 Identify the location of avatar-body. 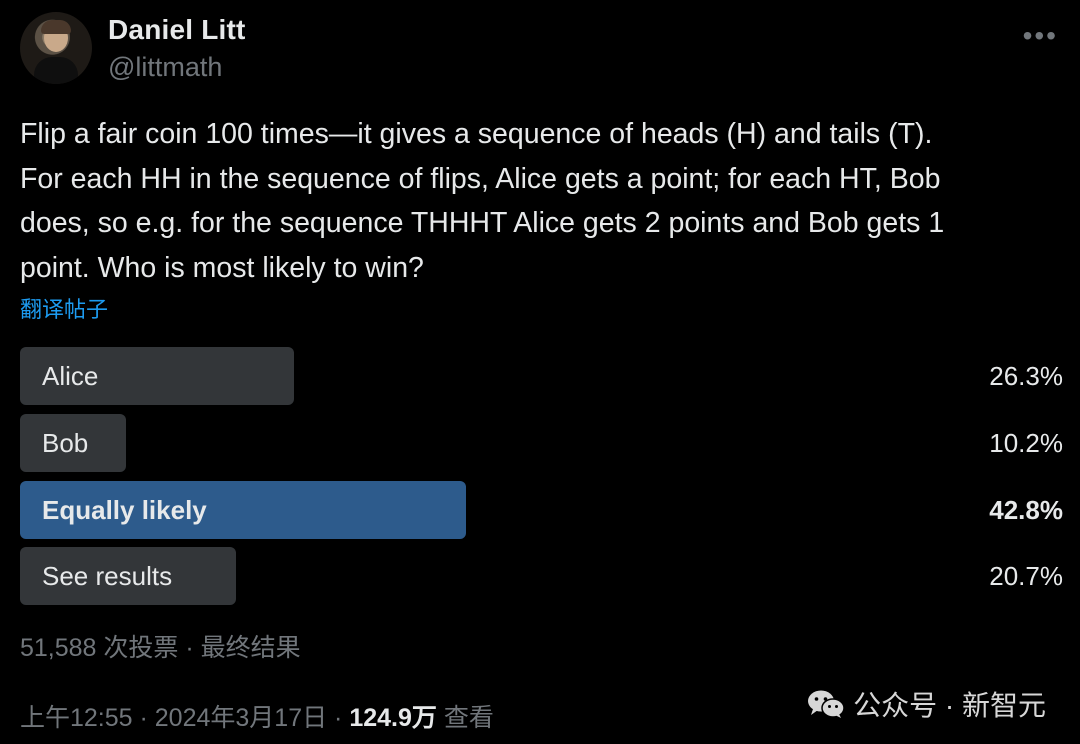
(56, 70).